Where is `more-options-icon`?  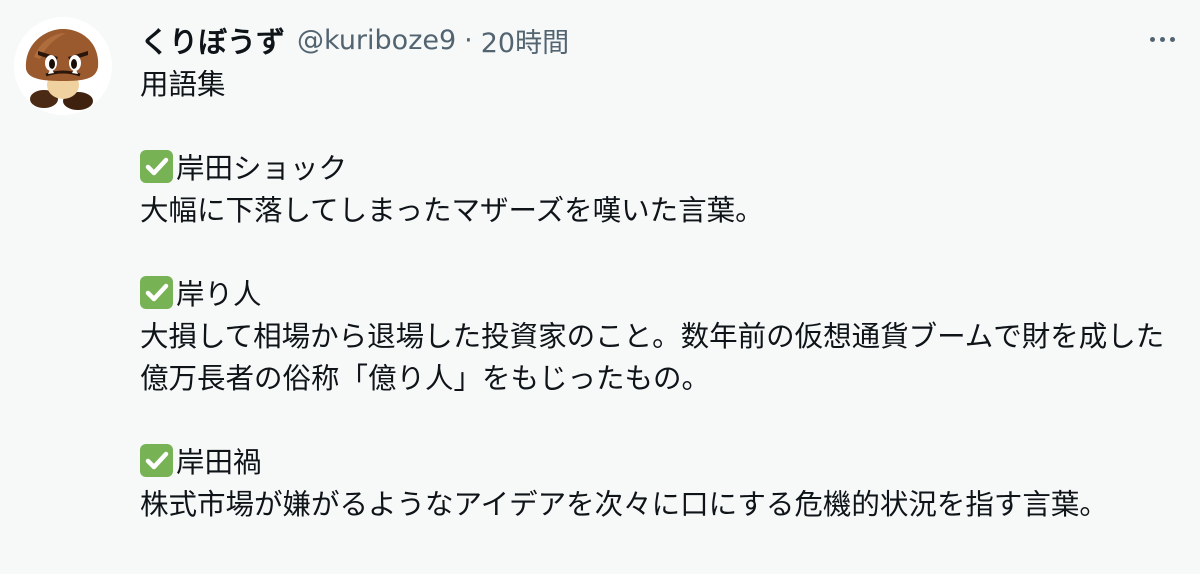
more-options-icon is located at coordinates (1162, 39).